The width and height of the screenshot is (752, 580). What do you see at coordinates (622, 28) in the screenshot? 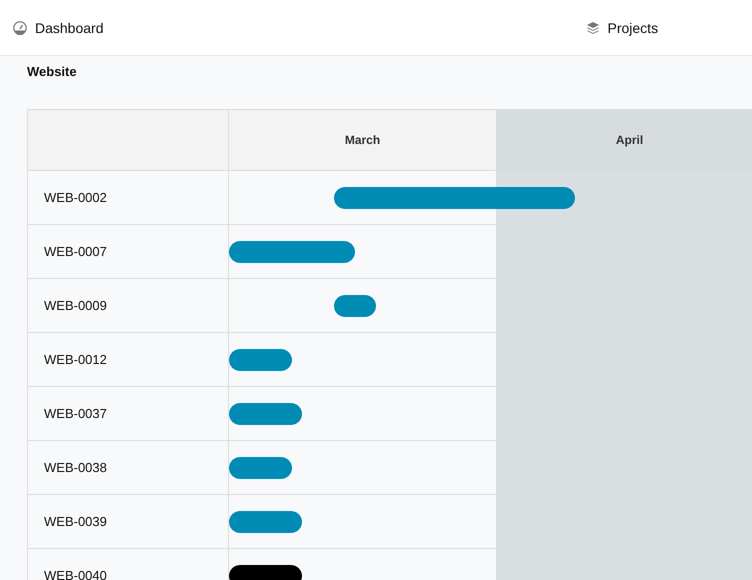
I see `nav-link: Projects` at bounding box center [622, 28].